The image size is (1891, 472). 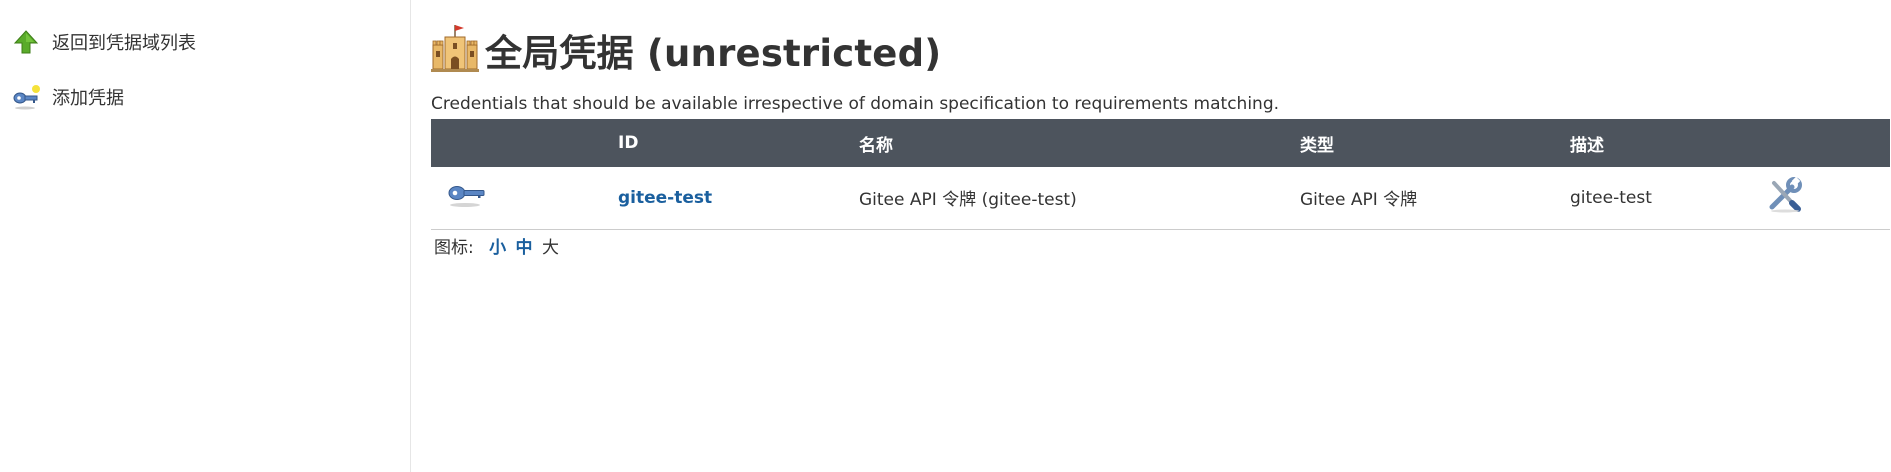 I want to click on header-description: 描述, so click(x=1668, y=143).